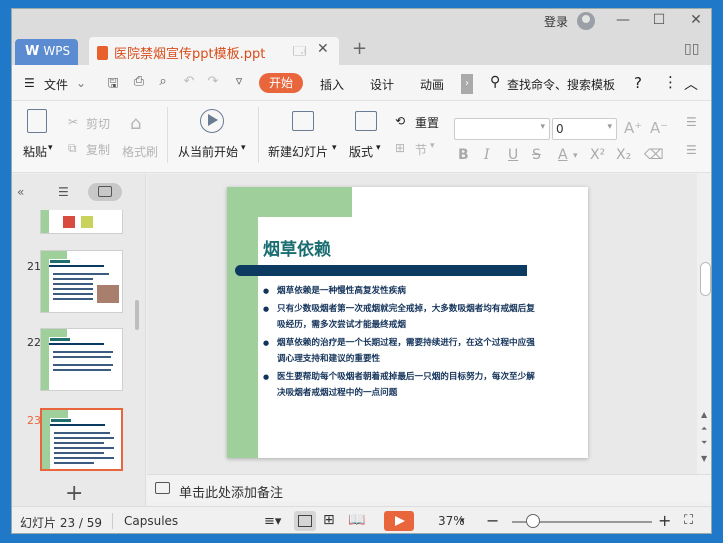 The image size is (723, 543). Describe the element at coordinates (213, 83) in the screenshot. I see `redo-icon: ↷` at that location.